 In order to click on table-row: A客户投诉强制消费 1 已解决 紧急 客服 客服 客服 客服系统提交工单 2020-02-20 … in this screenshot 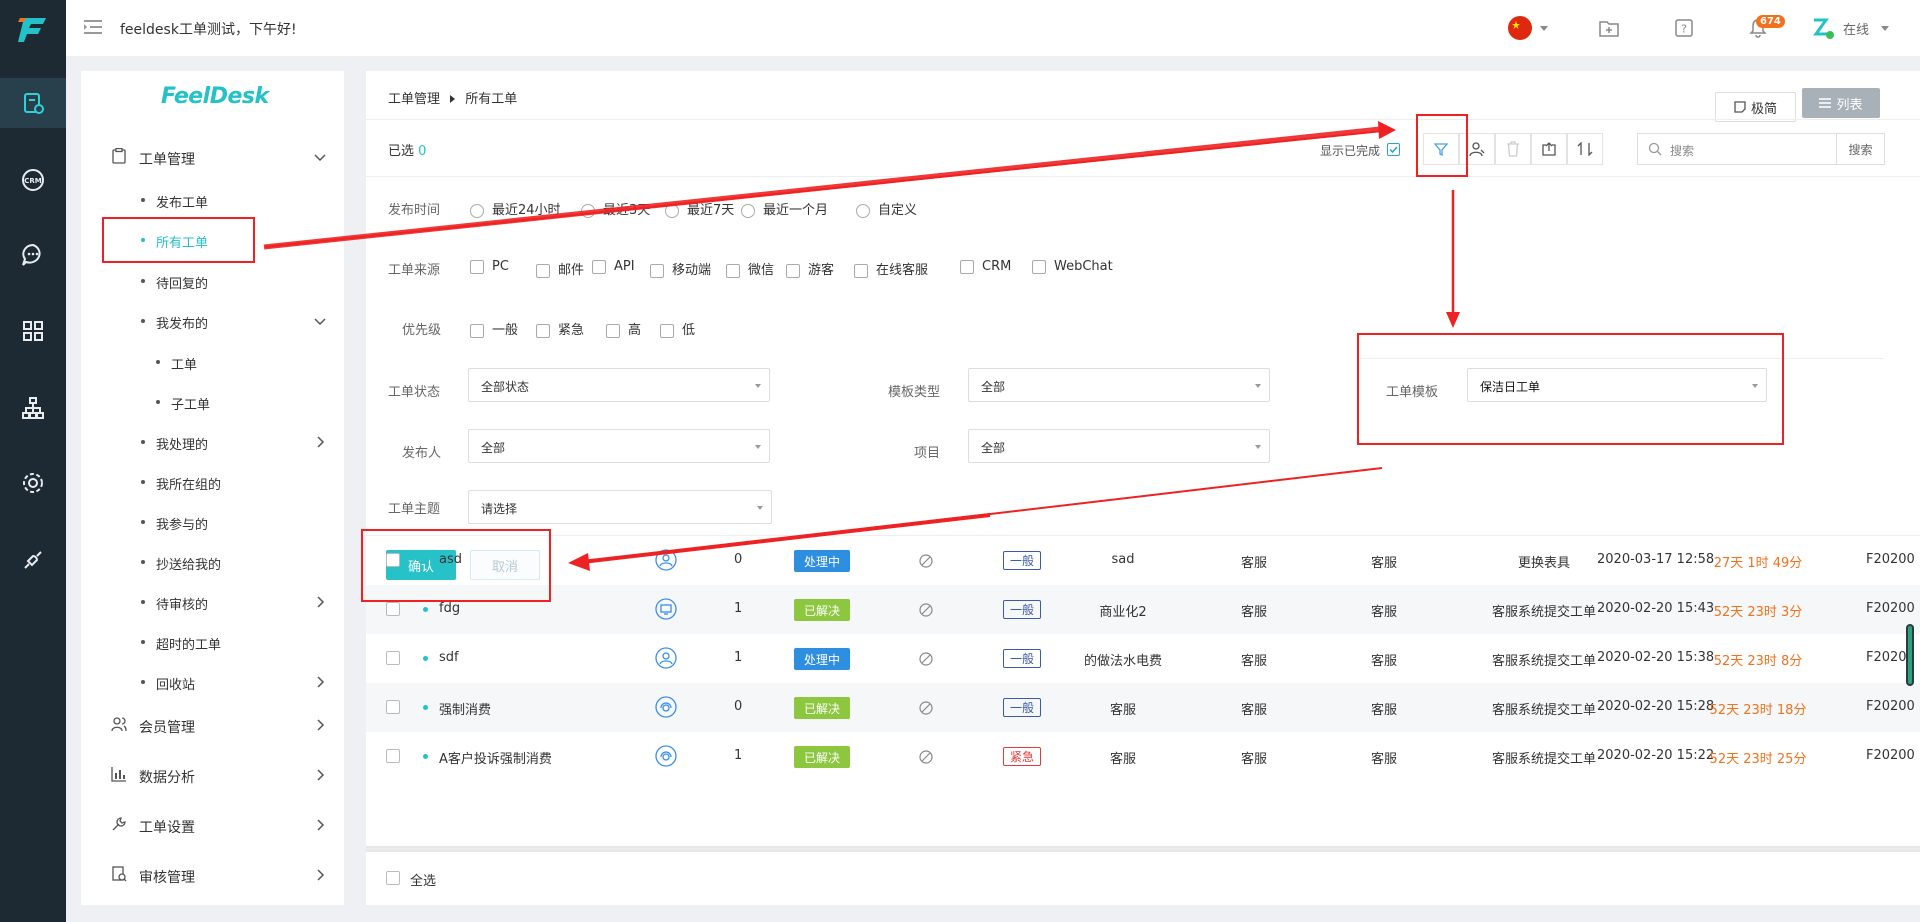, I will do `click(1143, 756)`.